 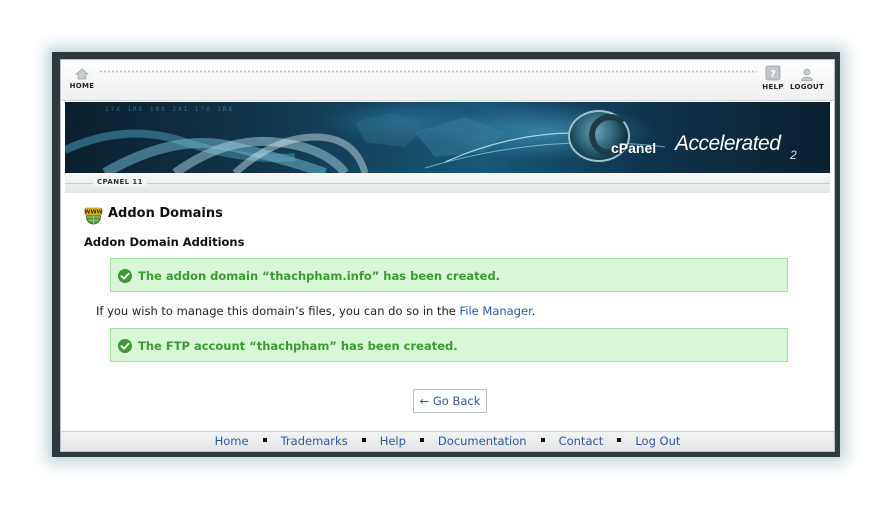 What do you see at coordinates (496, 311) in the screenshot?
I see `file-manager-link: File Manager` at bounding box center [496, 311].